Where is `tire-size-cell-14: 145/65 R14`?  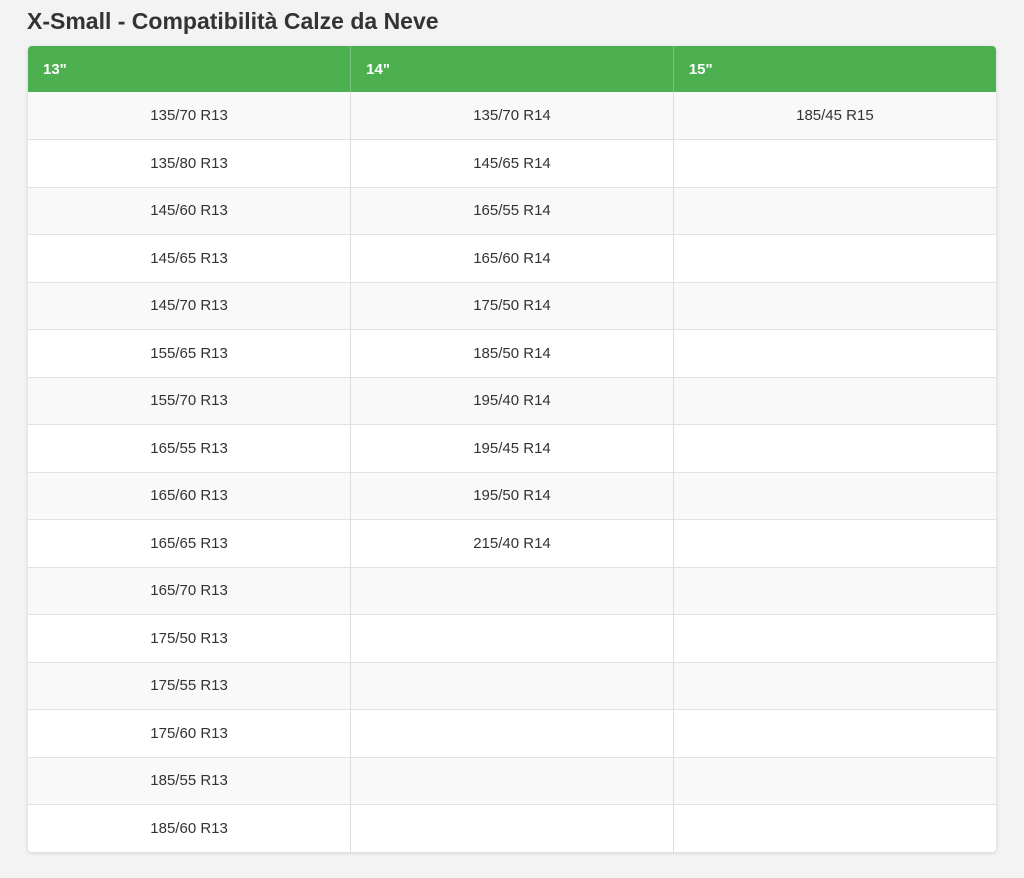
tire-size-cell-14: 145/65 R14 is located at coordinates (512, 163).